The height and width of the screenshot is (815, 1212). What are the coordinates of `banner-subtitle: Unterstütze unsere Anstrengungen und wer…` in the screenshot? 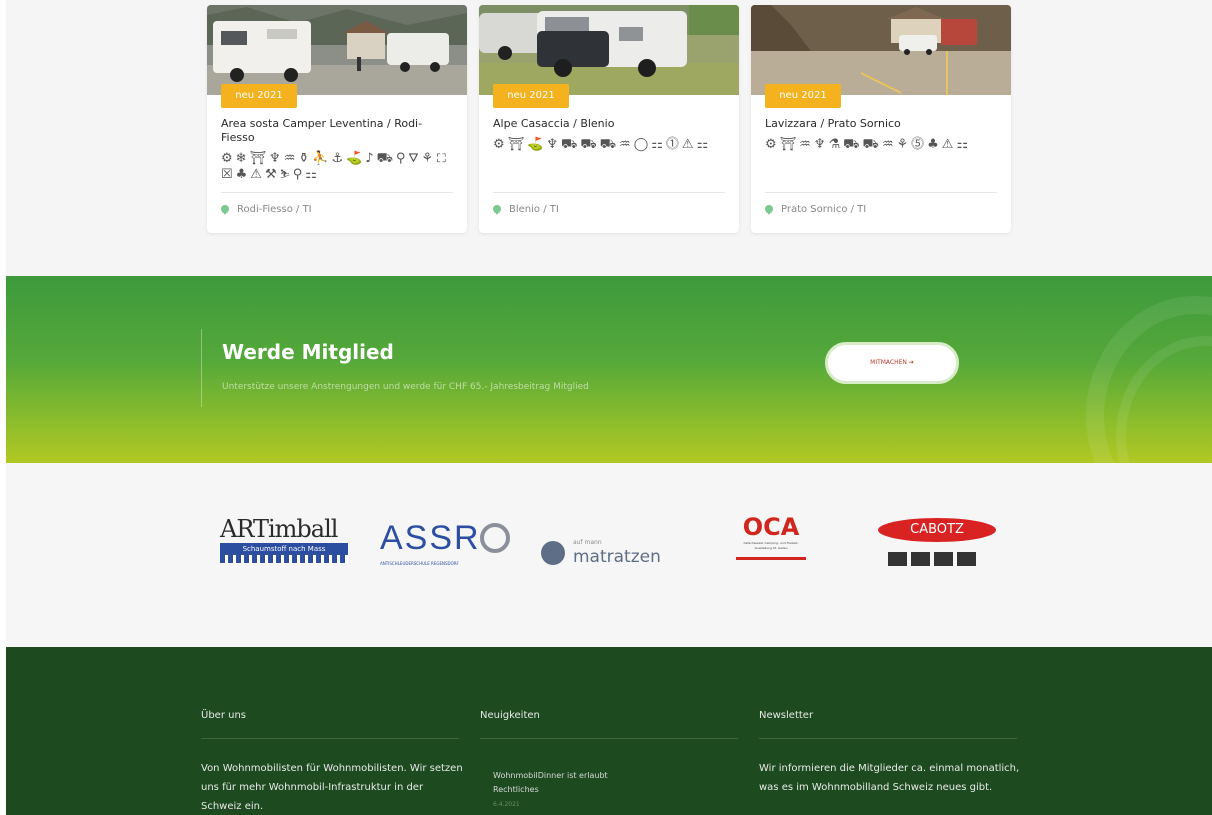 It's located at (405, 387).